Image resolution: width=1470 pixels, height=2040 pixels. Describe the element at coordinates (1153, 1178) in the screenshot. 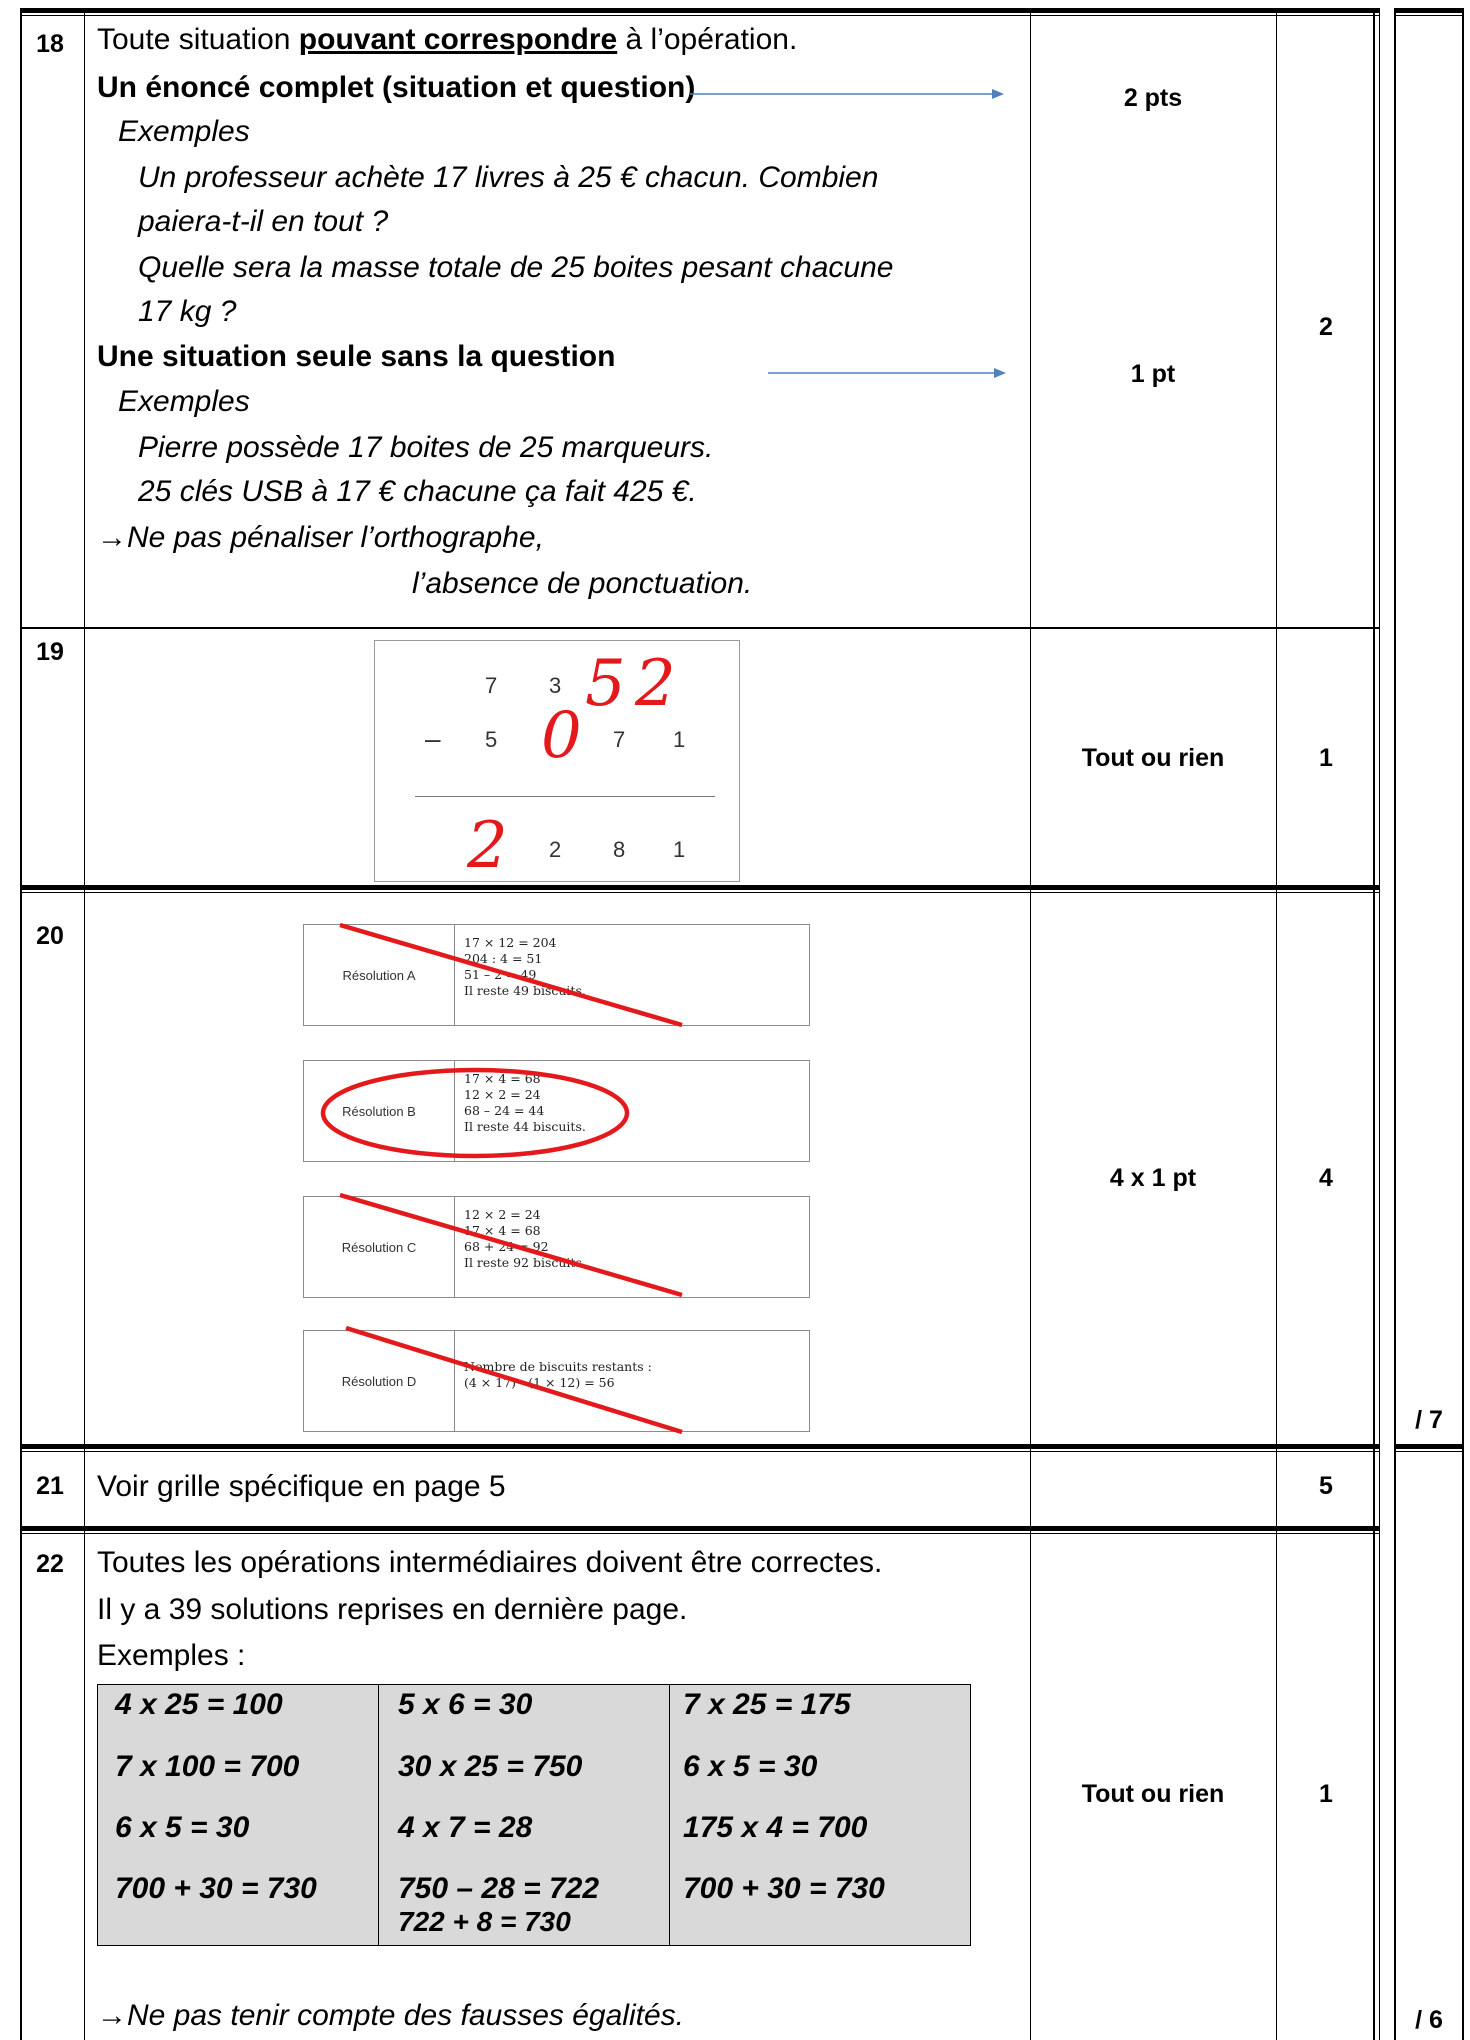

I see `q20-points: 4 x 1 pt` at that location.